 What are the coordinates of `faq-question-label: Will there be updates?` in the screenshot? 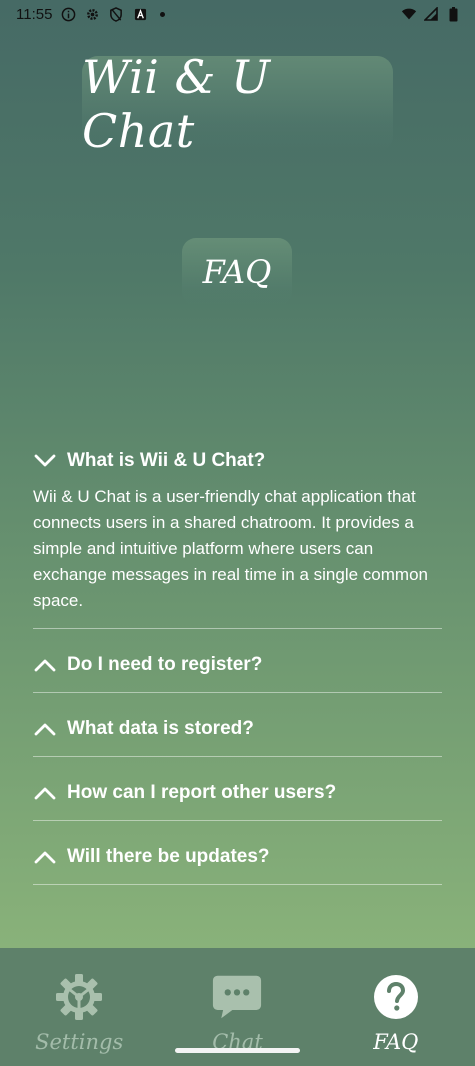 It's located at (168, 856).